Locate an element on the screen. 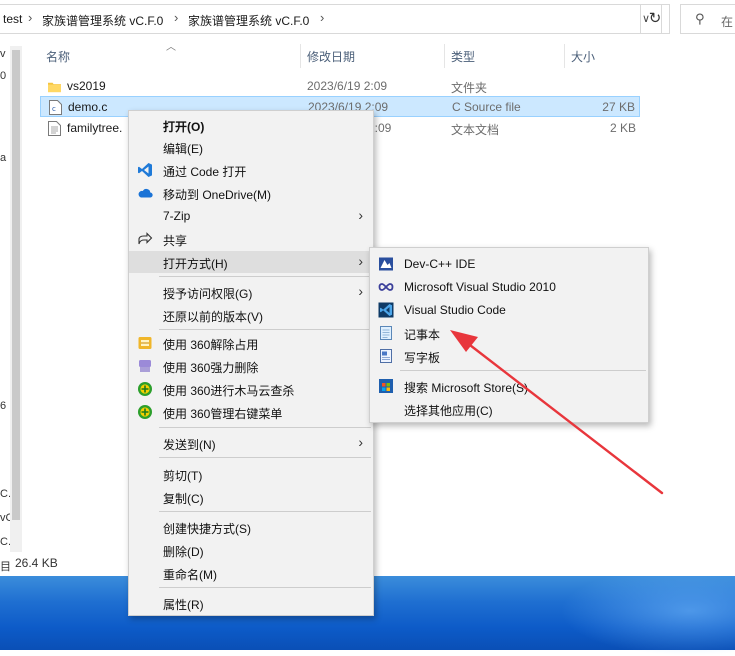 Image resolution: width=735 pixels, height=656 pixels. open-with-vs2010: Microsoft Visual Studio 2010 is located at coordinates (509, 287).